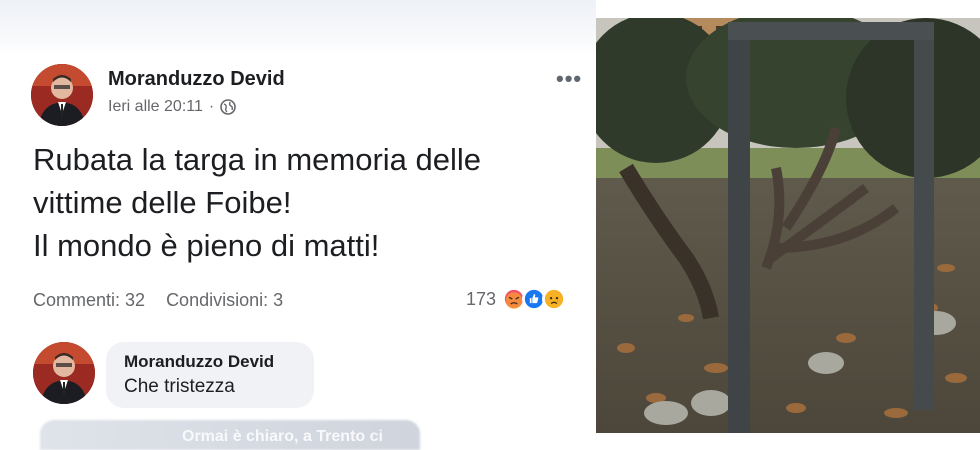 Image resolution: width=980 pixels, height=450 pixels. What do you see at coordinates (569, 79) in the screenshot?
I see `more-options-button: •••` at bounding box center [569, 79].